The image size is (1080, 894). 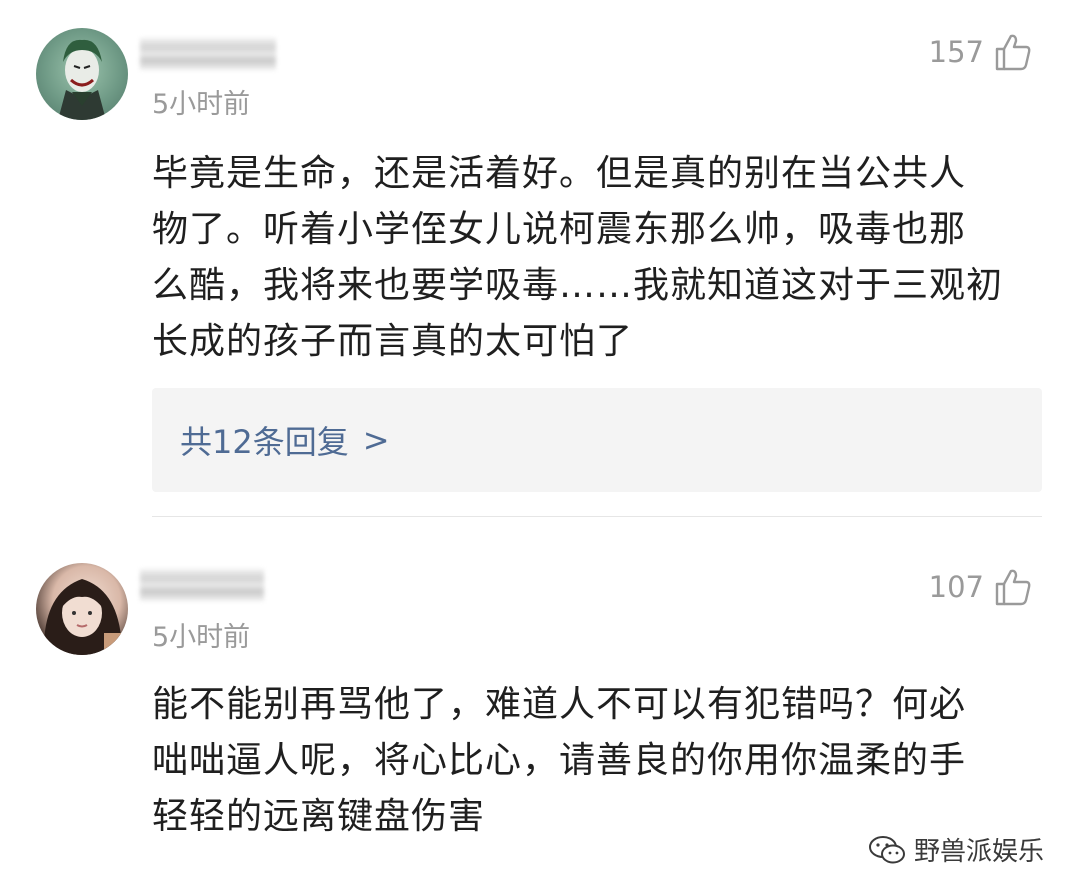 What do you see at coordinates (978, 852) in the screenshot?
I see `watermark-text: 野兽派娱乐` at bounding box center [978, 852].